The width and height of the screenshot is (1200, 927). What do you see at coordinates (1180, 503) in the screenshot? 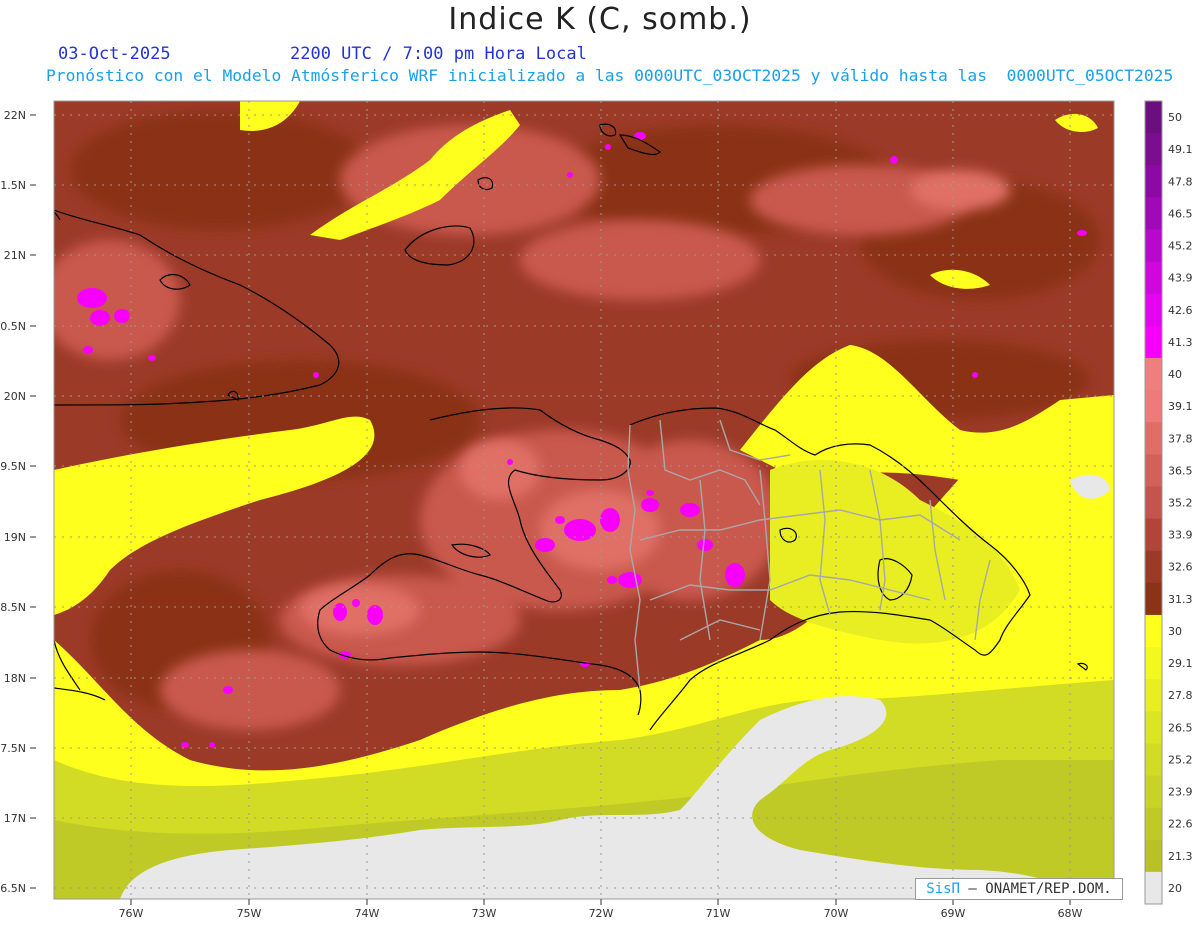
I see `colorbar-label: 35.2` at bounding box center [1180, 503].